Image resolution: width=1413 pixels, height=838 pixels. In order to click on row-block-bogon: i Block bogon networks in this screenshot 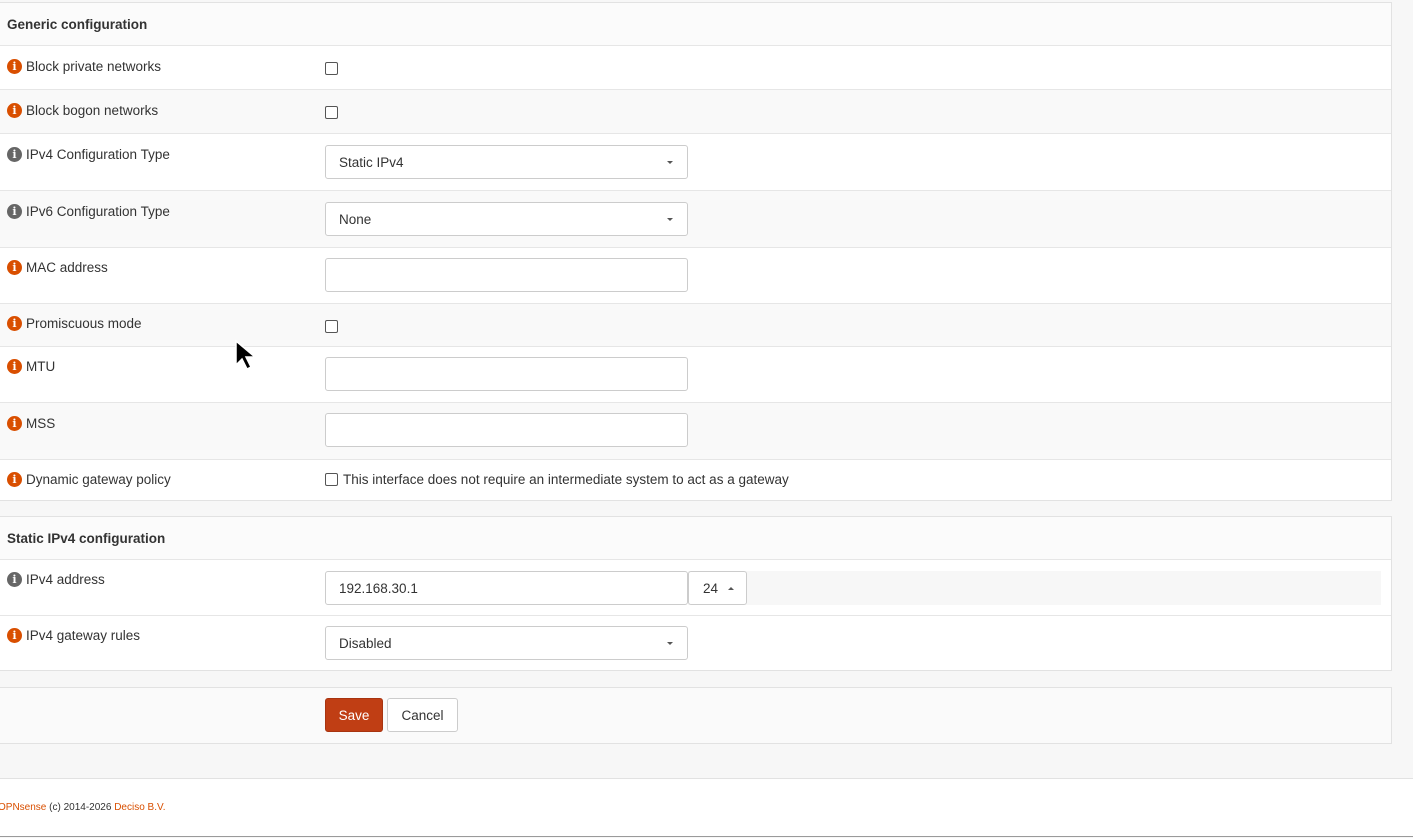, I will do `click(695, 112)`.